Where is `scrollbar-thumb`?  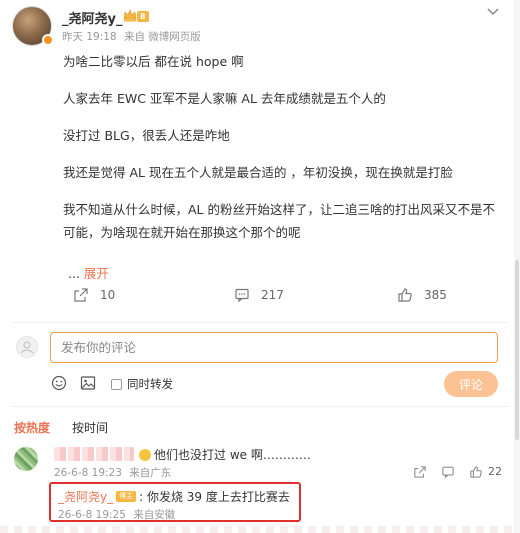 scrollbar-thumb is located at coordinates (517, 350).